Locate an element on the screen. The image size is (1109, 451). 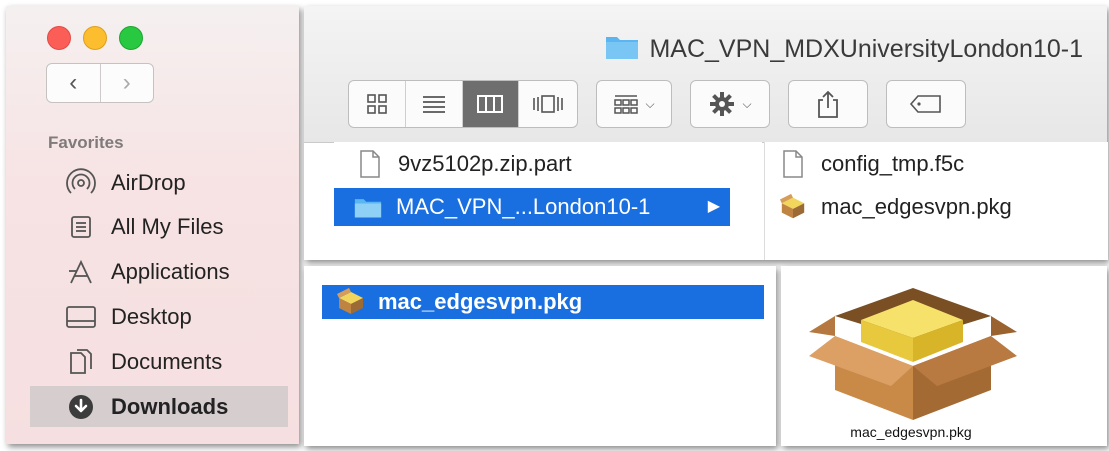
sidebar-item-downloads: Downloads is located at coordinates (159, 406).